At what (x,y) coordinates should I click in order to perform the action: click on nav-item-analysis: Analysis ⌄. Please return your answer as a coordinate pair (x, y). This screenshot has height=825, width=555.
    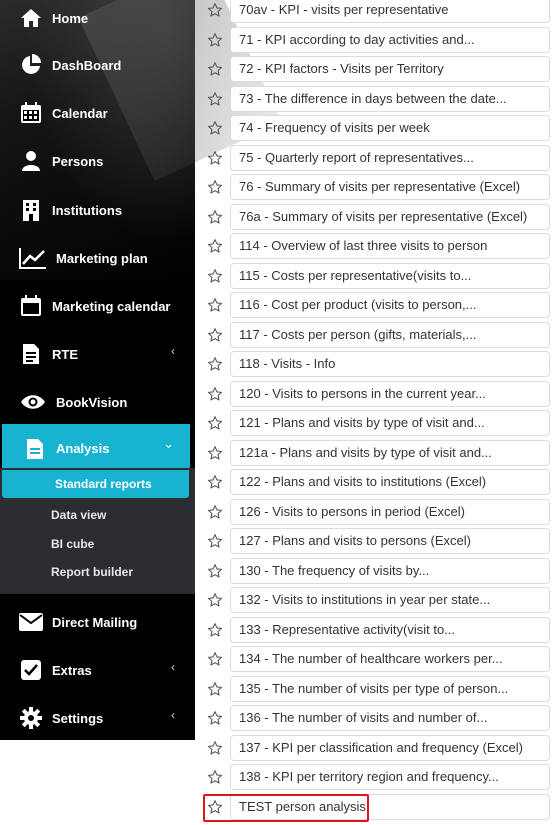
    Looking at the image, I should click on (96, 448).